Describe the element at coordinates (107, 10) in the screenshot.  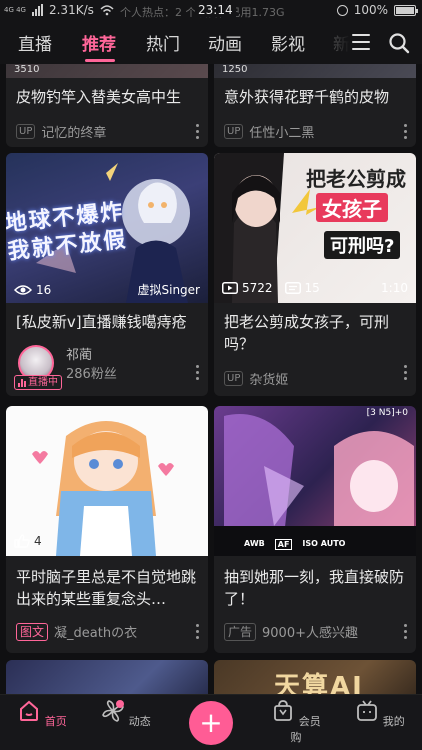
I see `wifi-hotspot-icon` at that location.